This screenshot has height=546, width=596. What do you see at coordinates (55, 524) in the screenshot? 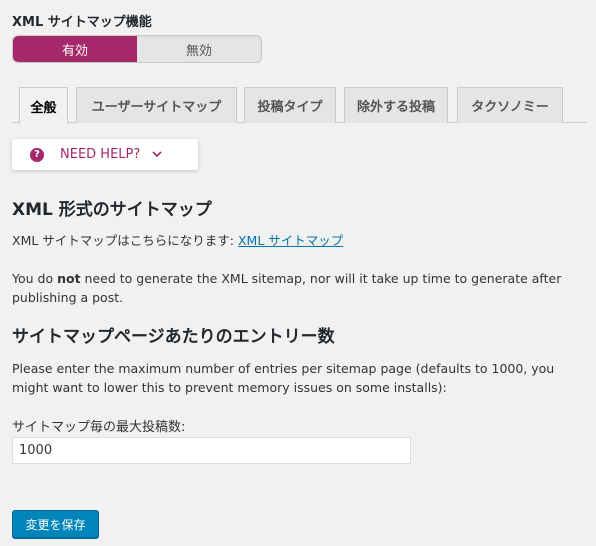
I see `save-changes-button: 変更を保存` at bounding box center [55, 524].